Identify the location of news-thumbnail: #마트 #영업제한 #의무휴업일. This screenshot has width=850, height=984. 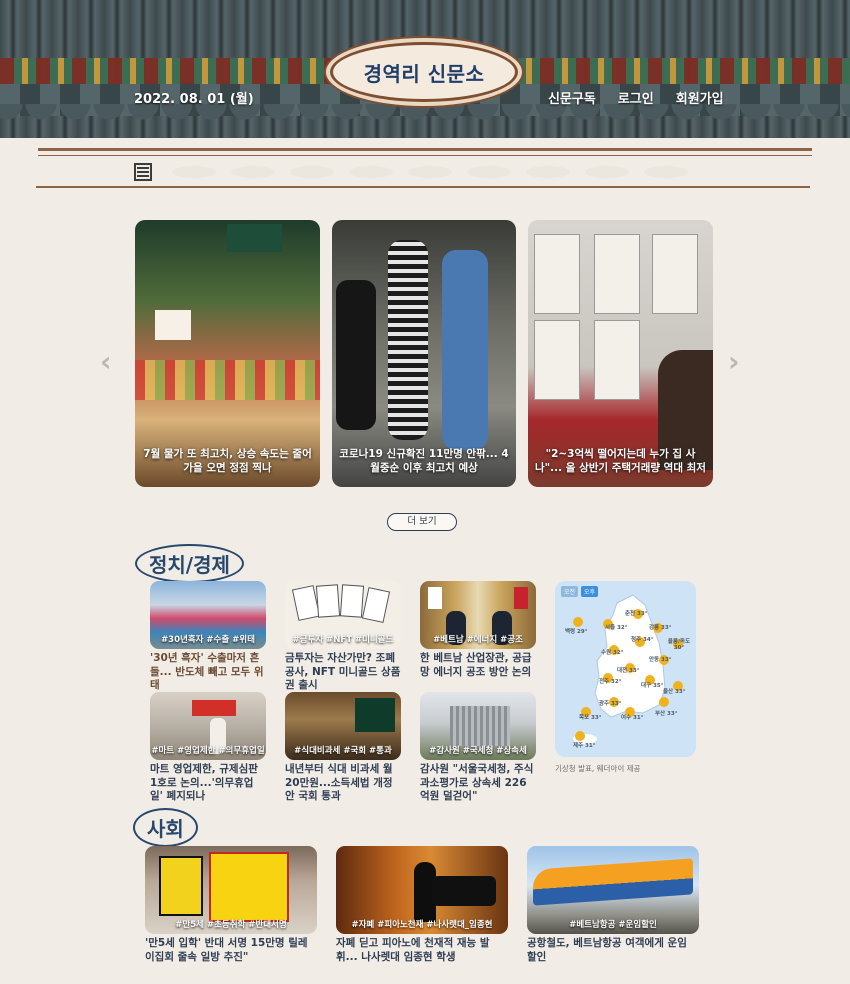
(208, 726).